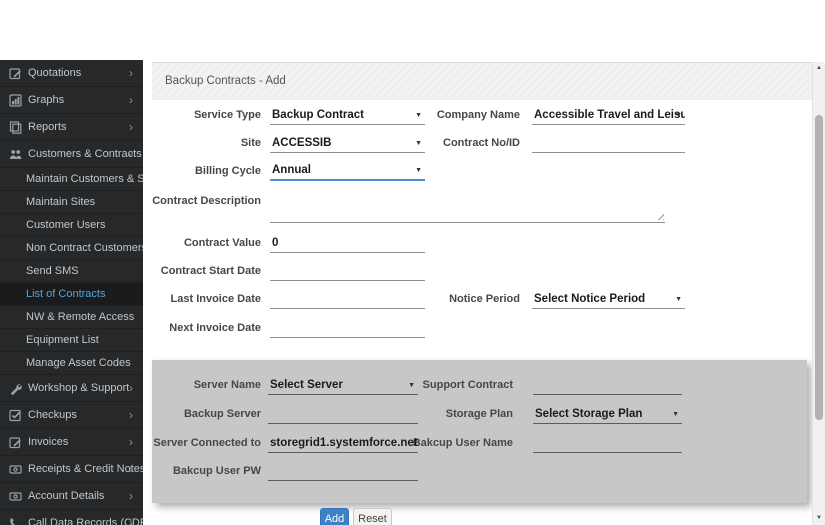  I want to click on sidebar-item-label: Invoices, so click(48, 442).